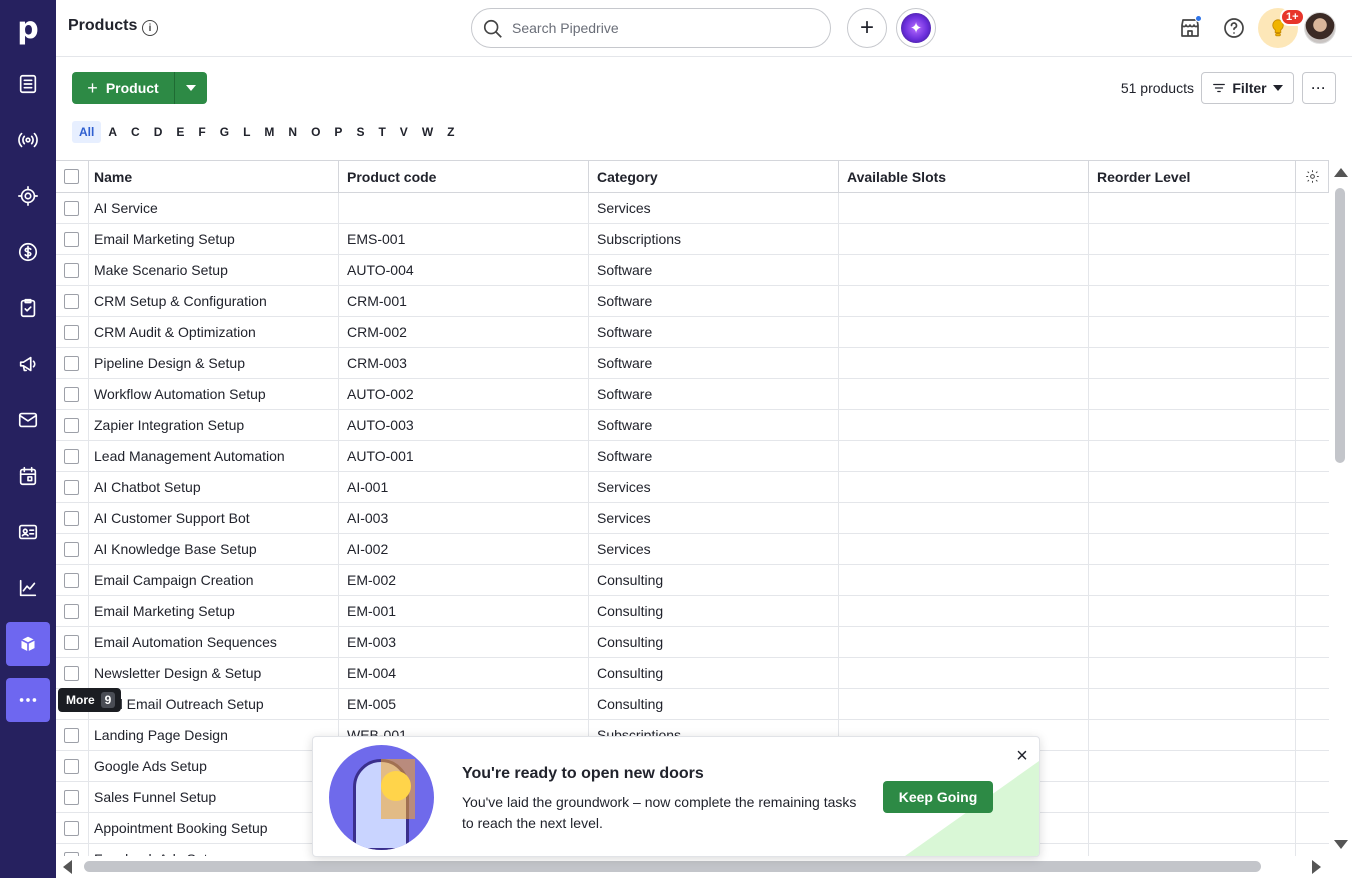 Image resolution: width=1352 pixels, height=878 pixels. Describe the element at coordinates (214, 425) in the screenshot. I see `product-name-cell: Zapier Integration Setup` at that location.